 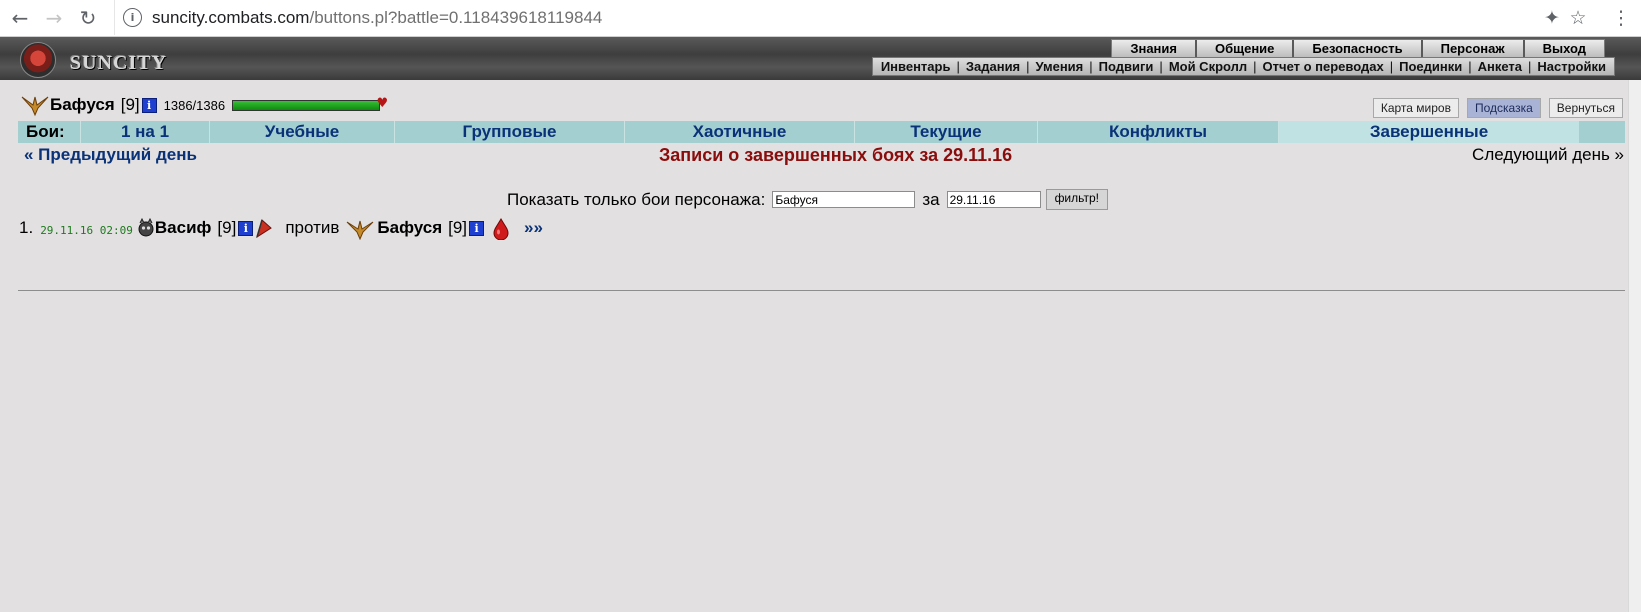 I want to click on demon-align-icon, so click(x=146, y=227).